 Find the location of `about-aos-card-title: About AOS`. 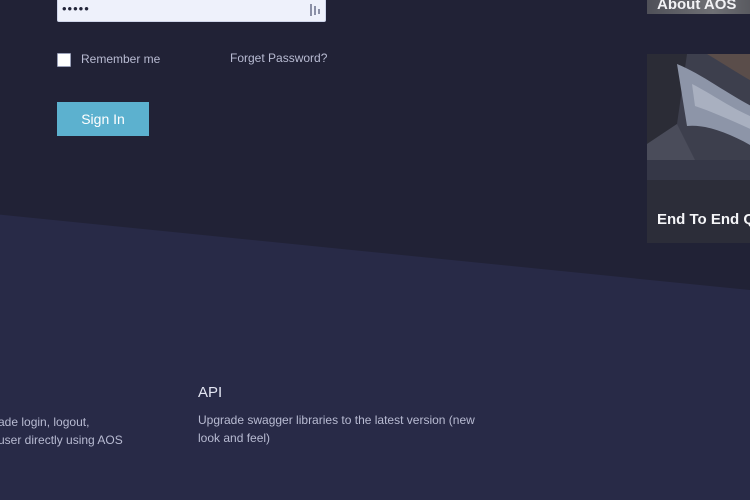

about-aos-card-title: About AOS is located at coordinates (697, 6).